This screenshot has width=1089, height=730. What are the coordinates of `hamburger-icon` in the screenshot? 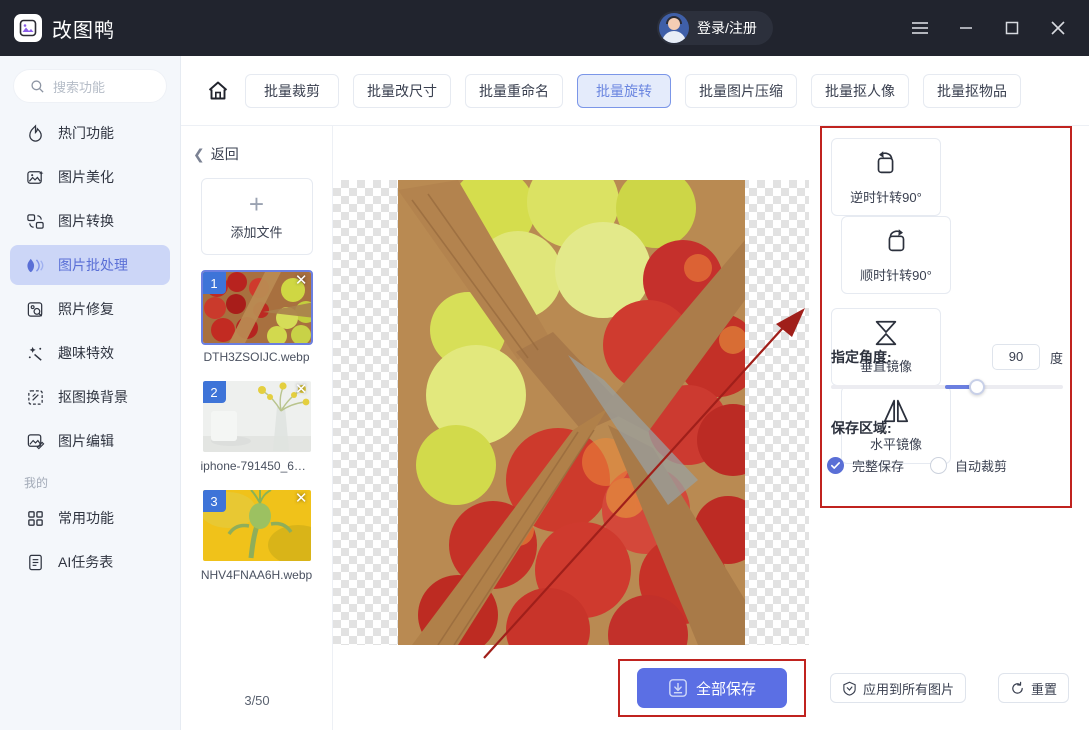 It's located at (920, 28).